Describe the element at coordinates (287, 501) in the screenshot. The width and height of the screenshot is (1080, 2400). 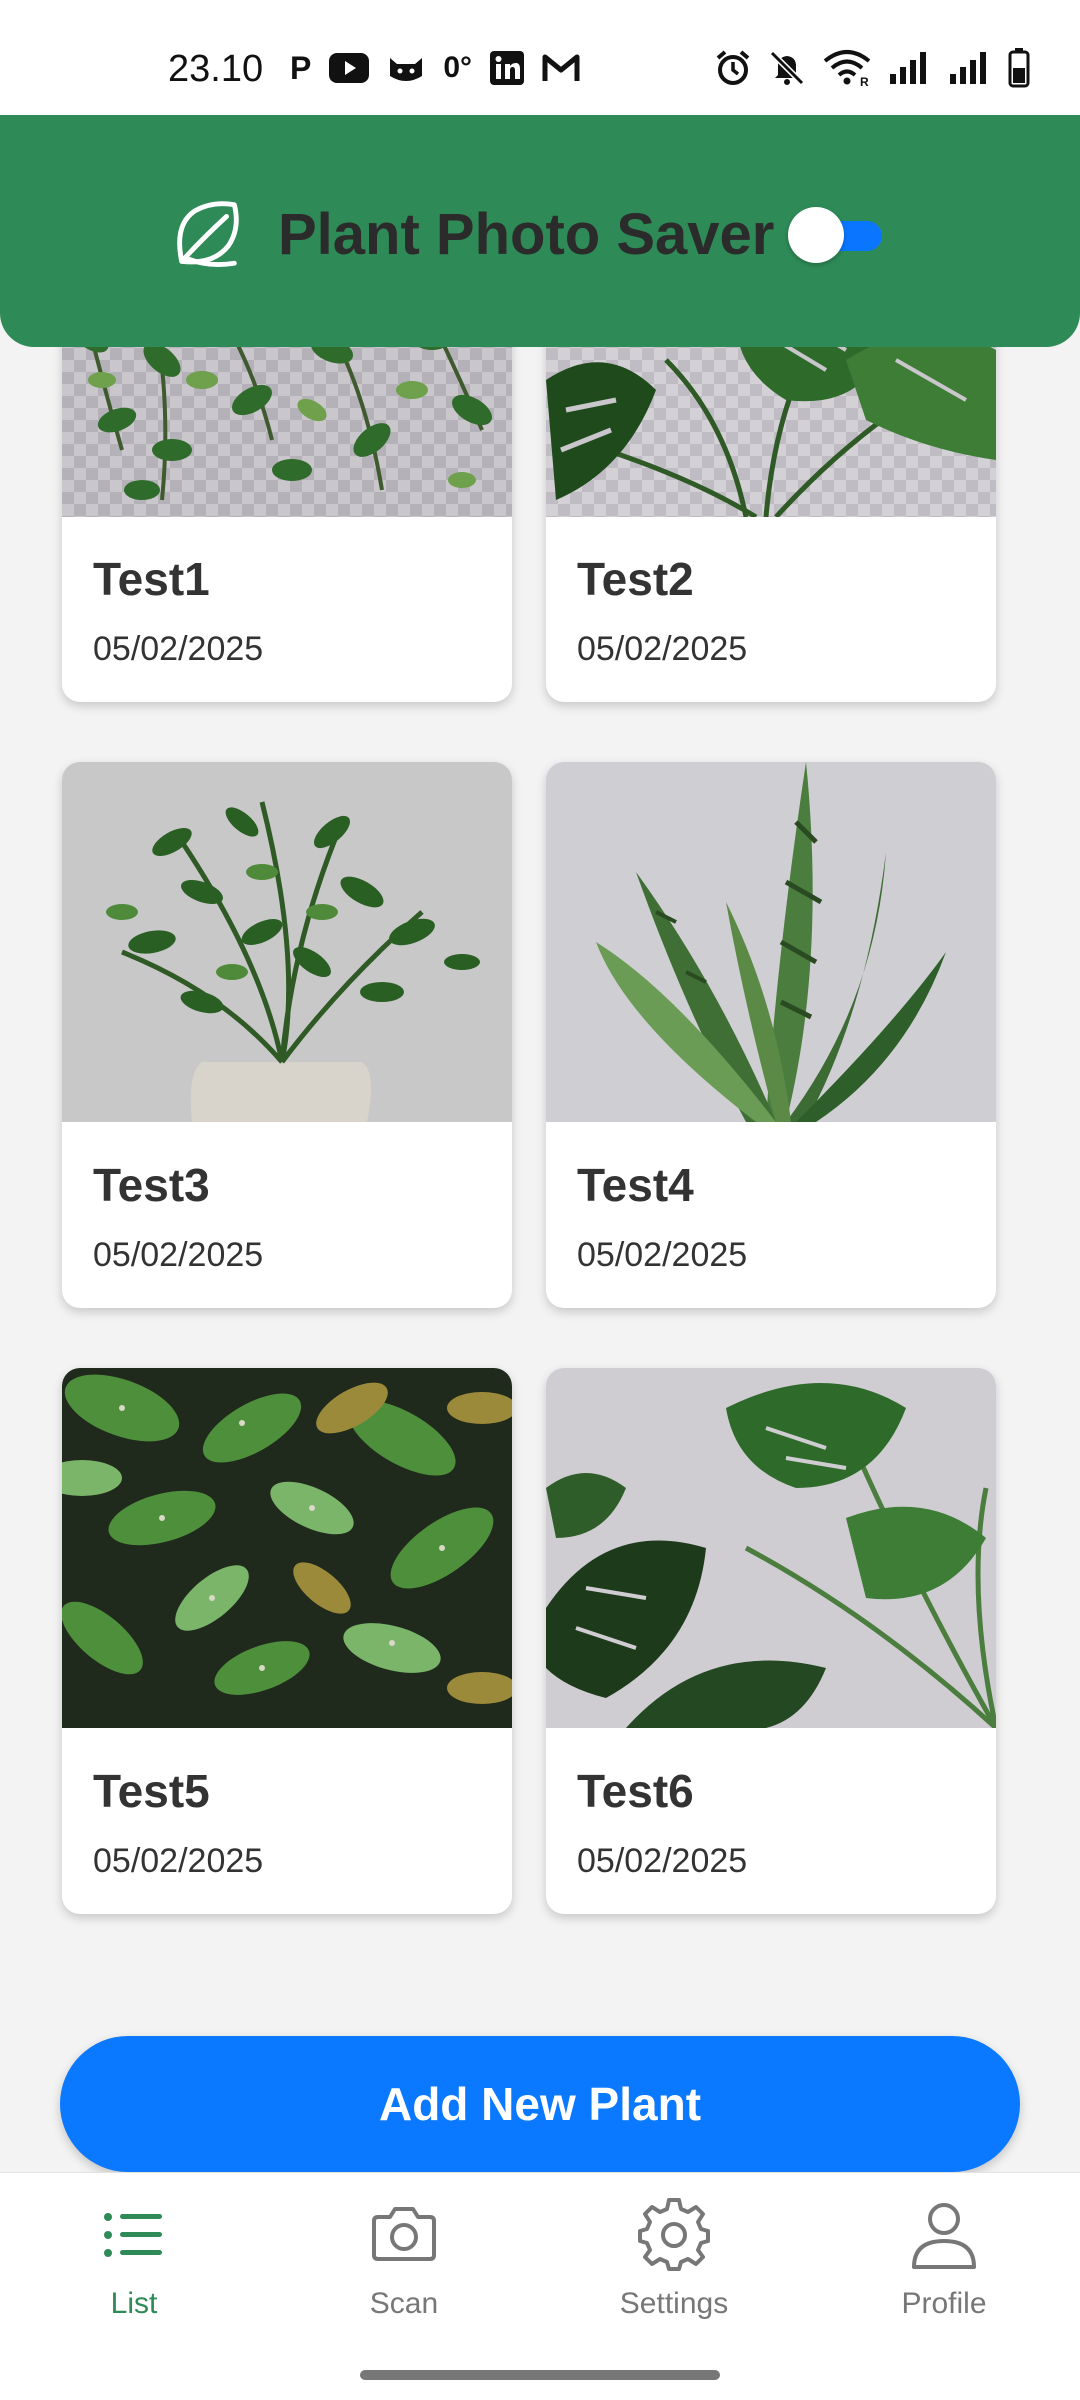
I see `plant-card: Test1 05/02/2025` at that location.